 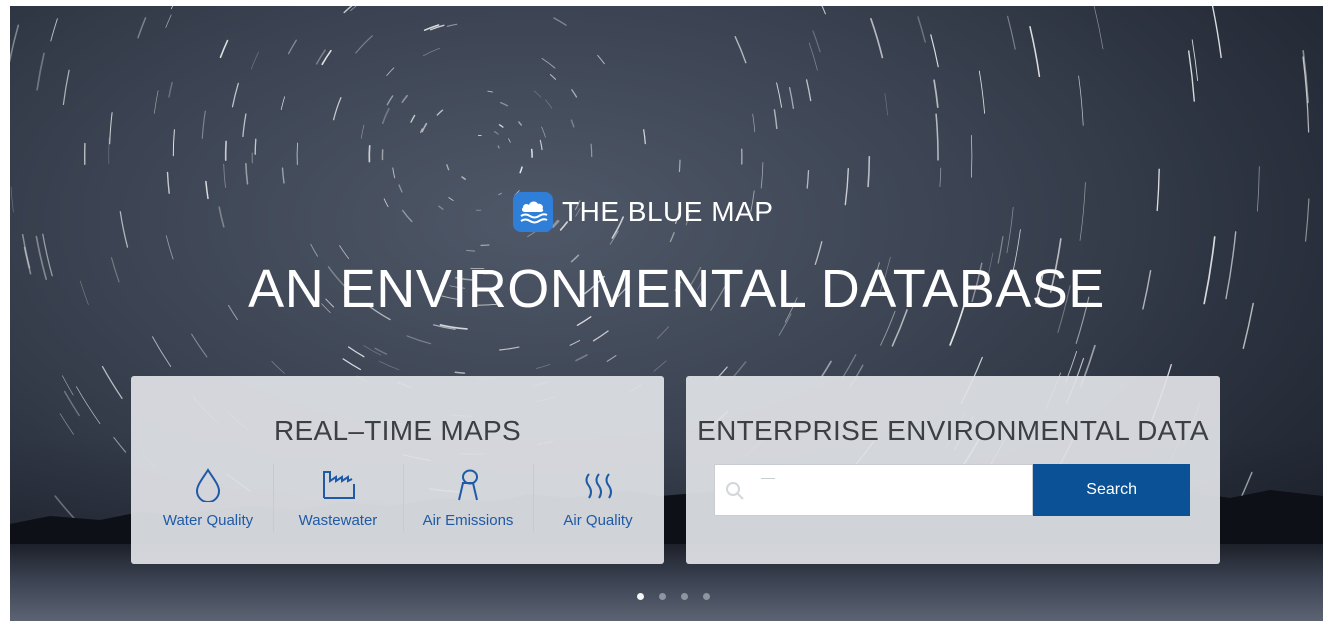 What do you see at coordinates (338, 520) in the screenshot?
I see `wastewater-label: Wastewater` at bounding box center [338, 520].